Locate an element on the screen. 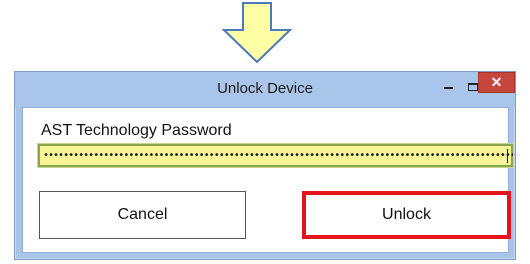 The image size is (530, 264). close-icon: ✕ is located at coordinates (496, 82).